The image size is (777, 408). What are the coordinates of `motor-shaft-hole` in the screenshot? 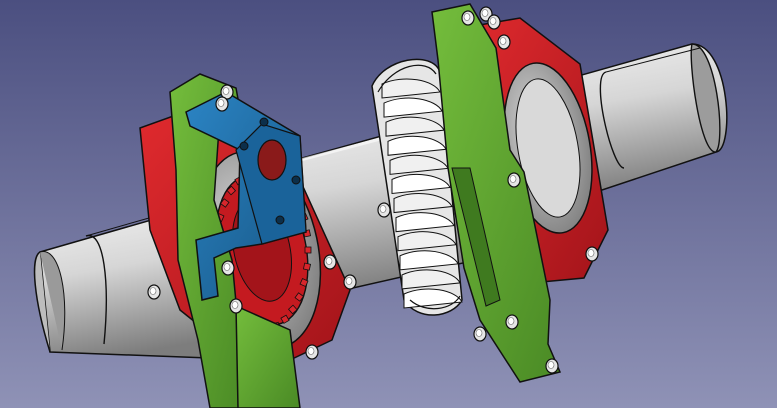 It's located at (272, 160).